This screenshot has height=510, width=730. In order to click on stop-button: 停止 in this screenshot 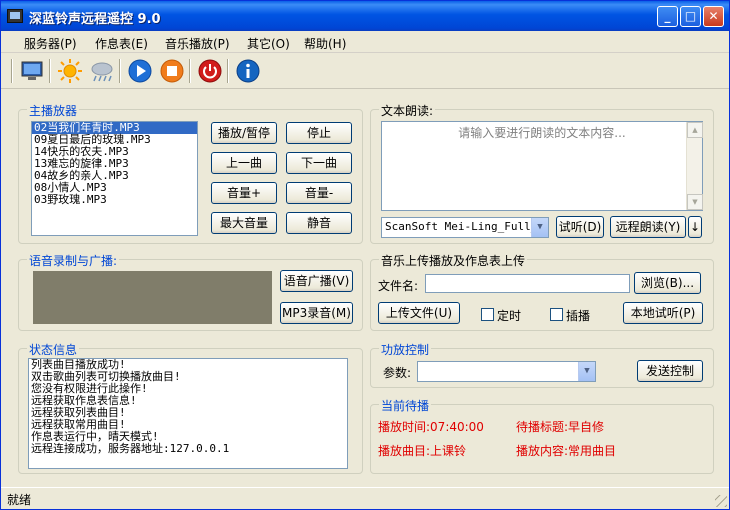, I will do `click(319, 133)`.